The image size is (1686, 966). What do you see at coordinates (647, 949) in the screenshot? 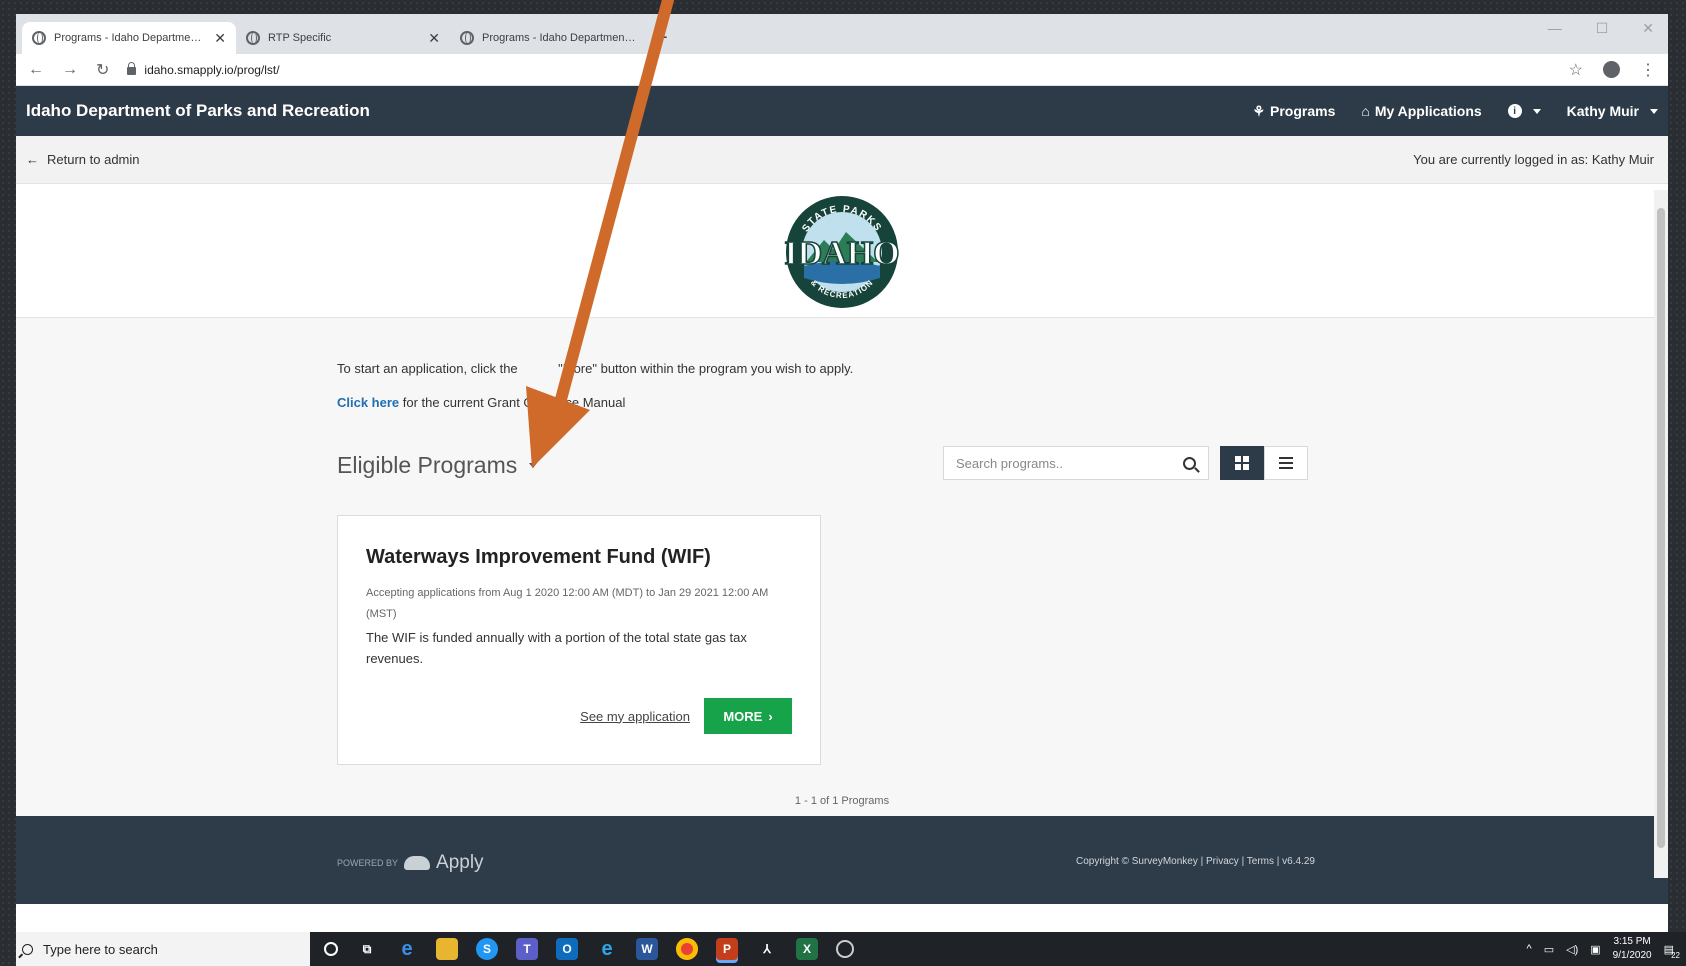
I see `word-icon: W` at bounding box center [647, 949].